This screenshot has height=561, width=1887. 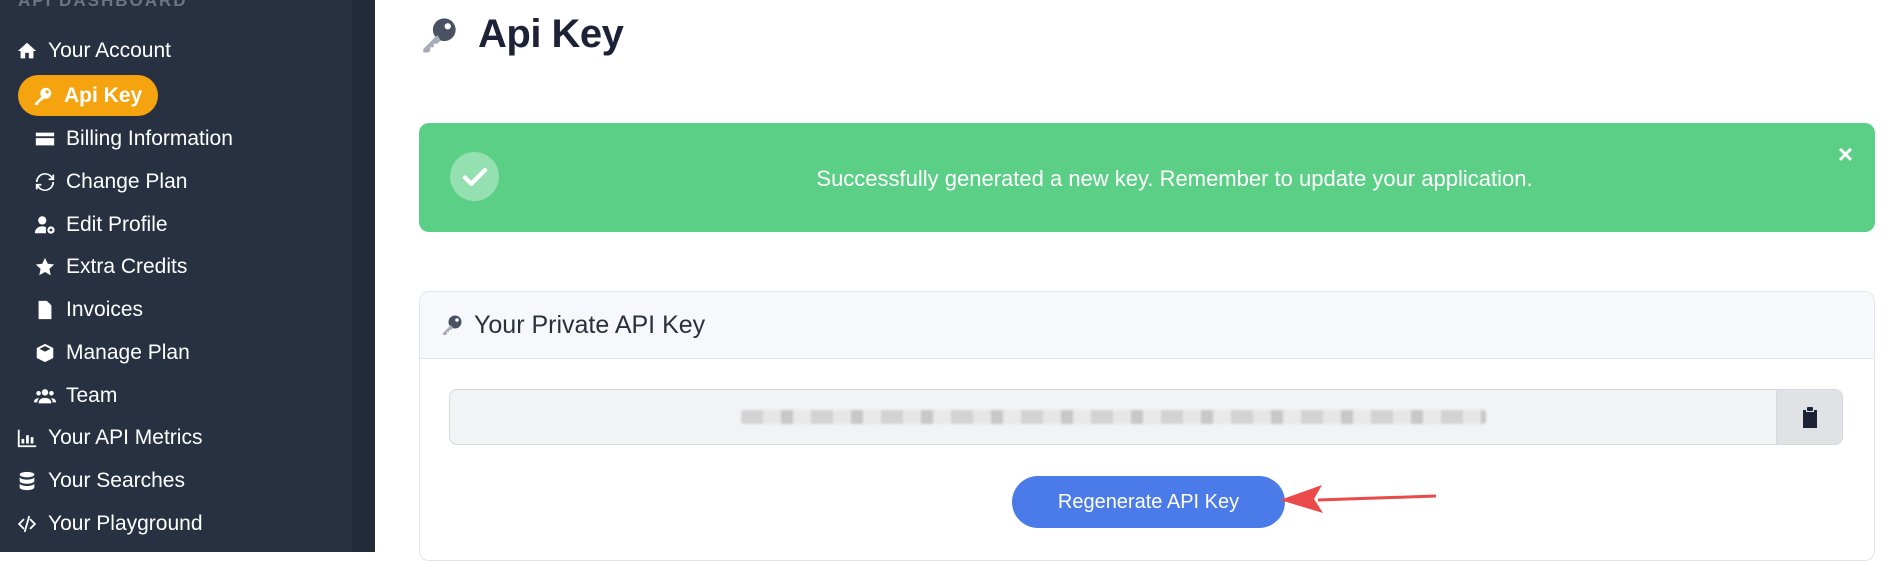 What do you see at coordinates (27, 481) in the screenshot?
I see `database-icon` at bounding box center [27, 481].